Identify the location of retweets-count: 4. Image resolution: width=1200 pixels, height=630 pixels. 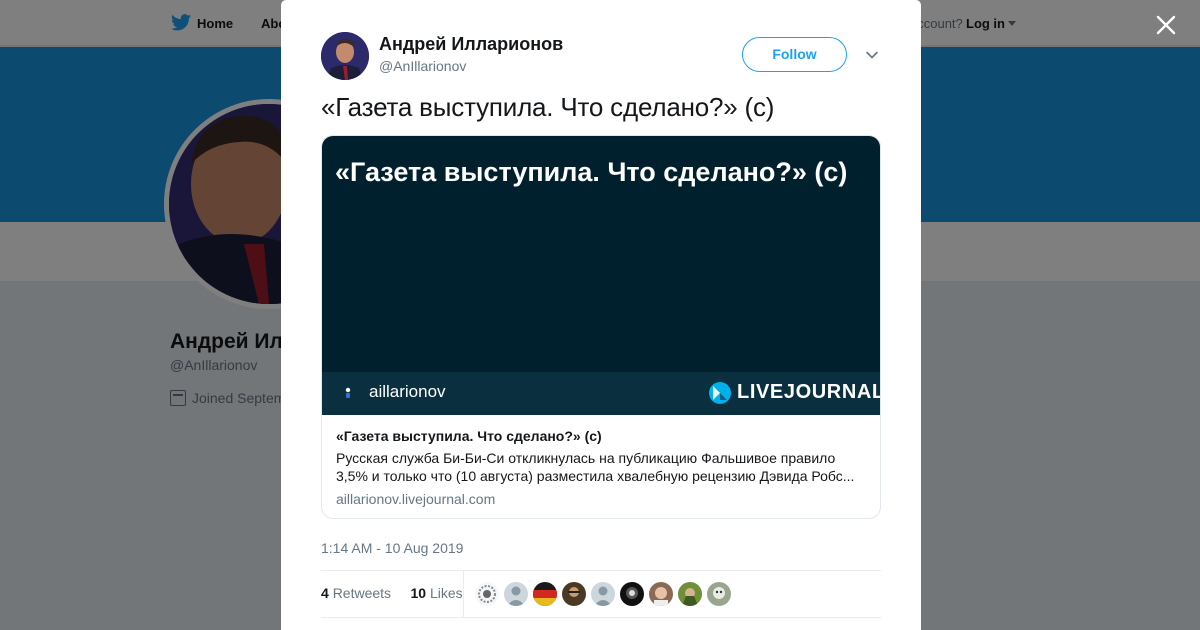
(325, 593).